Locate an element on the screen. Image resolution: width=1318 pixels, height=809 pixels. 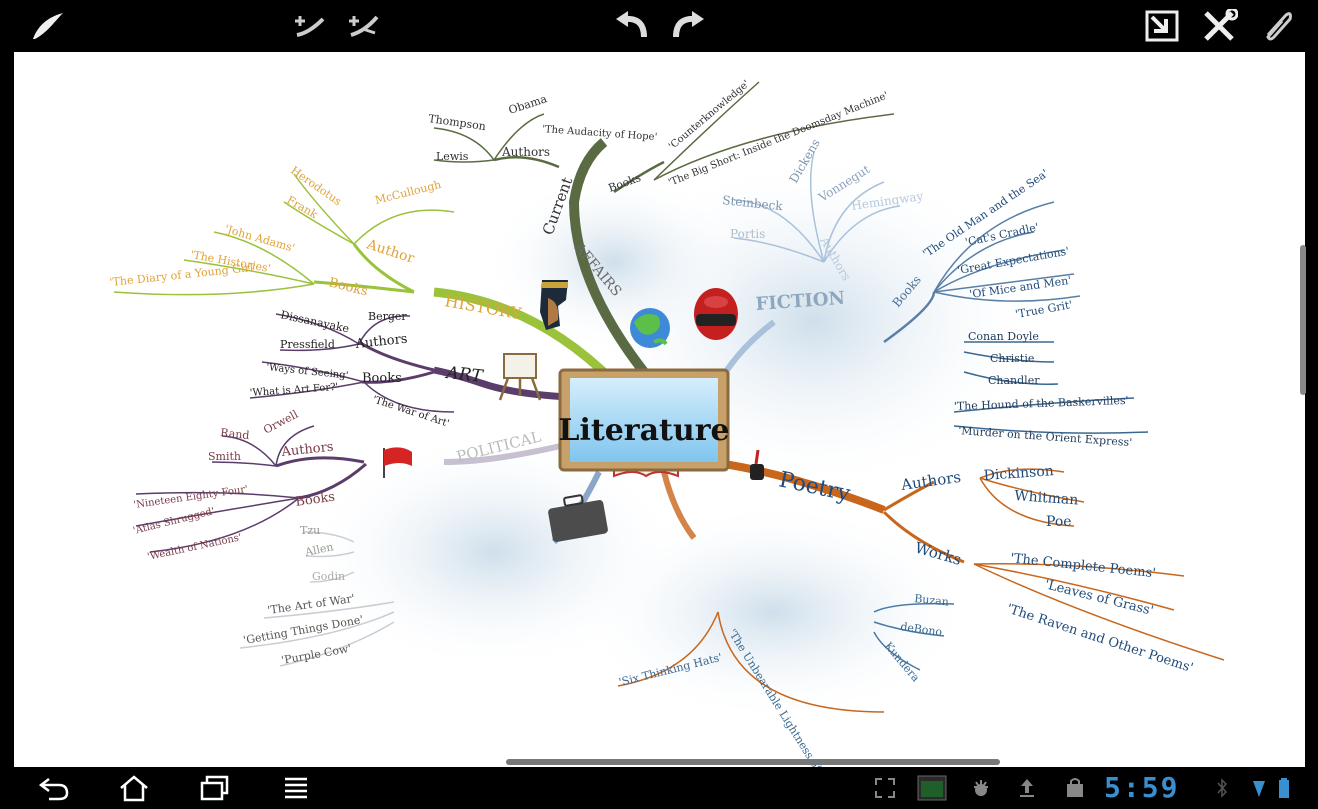
art-book-2: 'What is Art For?' is located at coordinates (293, 390).